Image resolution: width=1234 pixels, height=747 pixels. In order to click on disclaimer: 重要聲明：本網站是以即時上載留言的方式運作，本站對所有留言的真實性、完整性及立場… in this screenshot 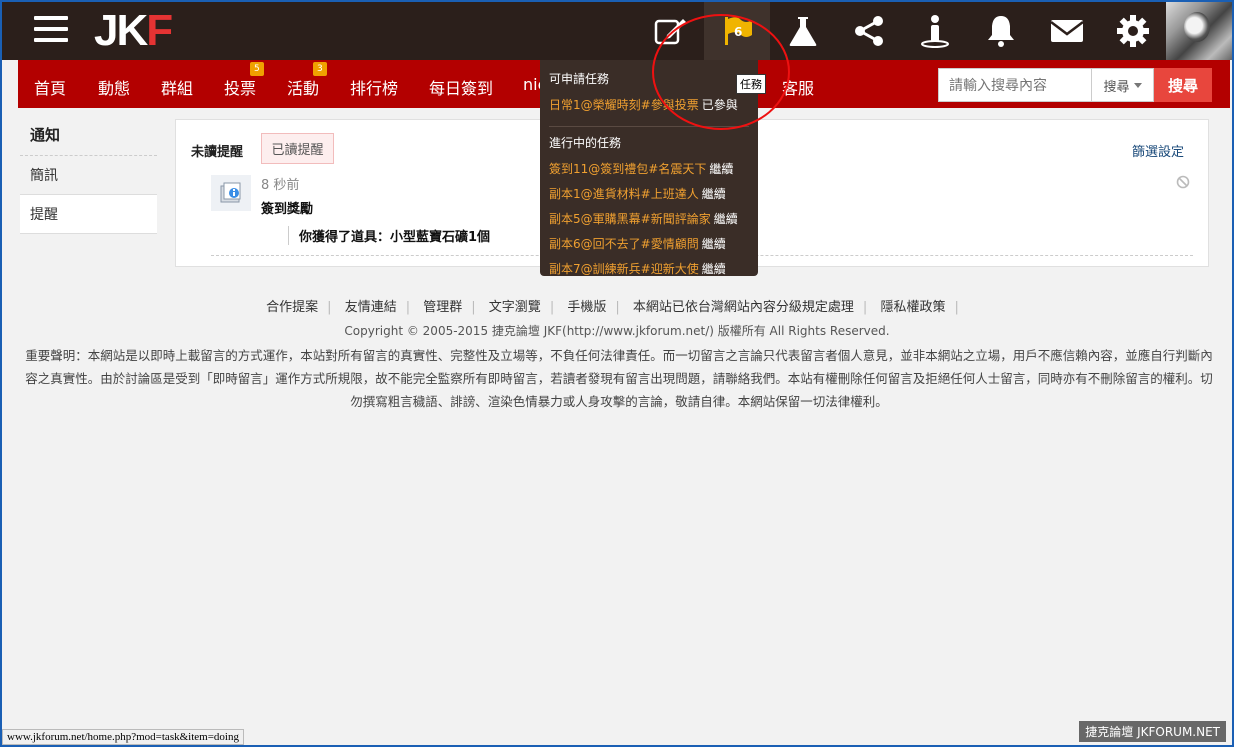, I will do `click(619, 378)`.